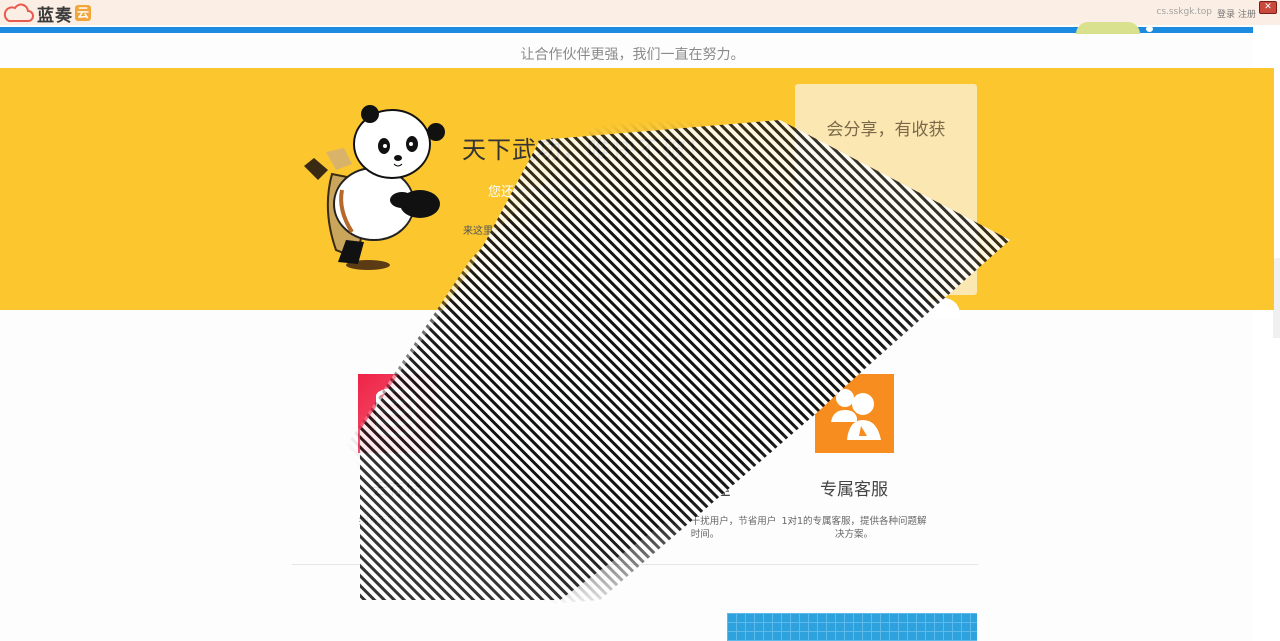 The image size is (1280, 641). I want to click on cloud-decoration, so click(908, 300).